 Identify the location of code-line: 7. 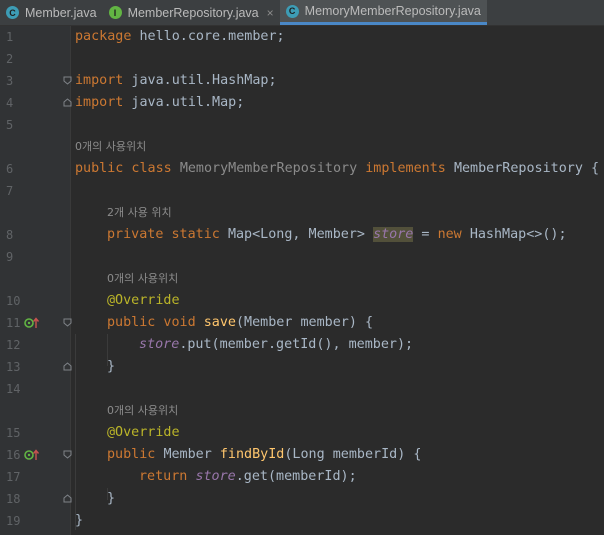
(302, 191).